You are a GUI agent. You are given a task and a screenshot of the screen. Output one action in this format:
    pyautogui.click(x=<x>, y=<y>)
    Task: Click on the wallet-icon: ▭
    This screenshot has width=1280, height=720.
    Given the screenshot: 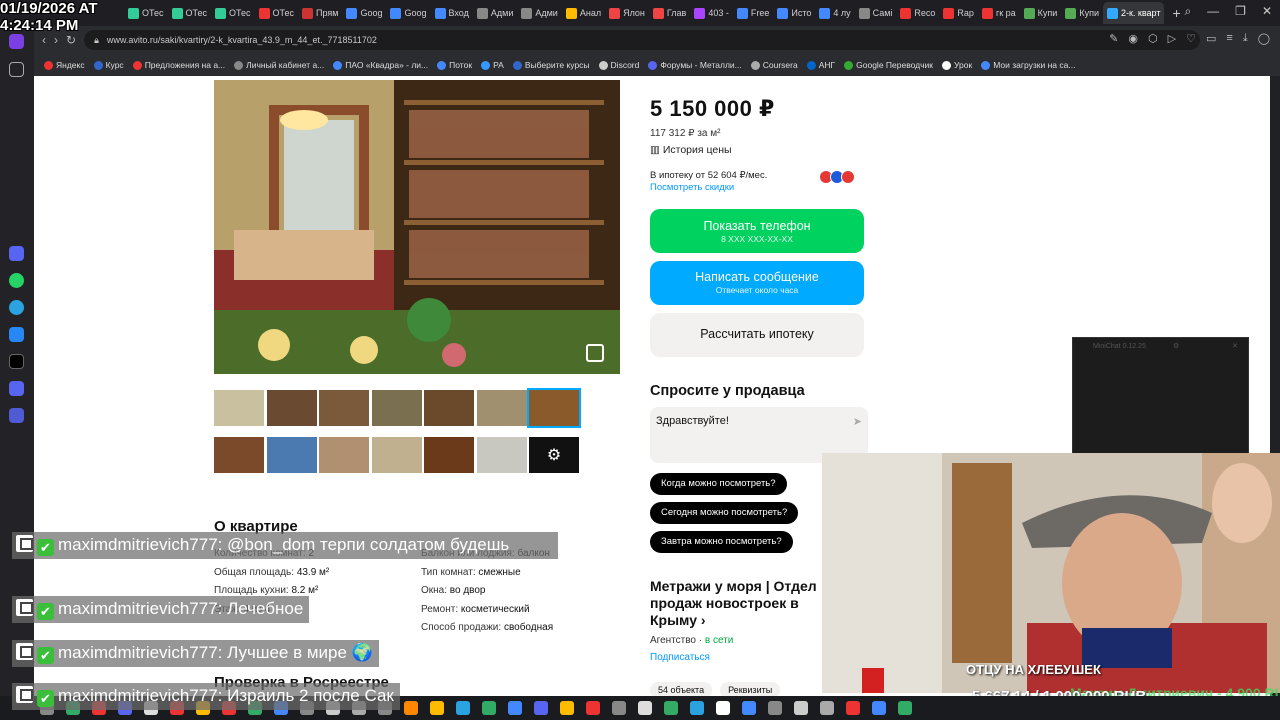 What is the action you would take?
    pyautogui.click(x=1211, y=38)
    